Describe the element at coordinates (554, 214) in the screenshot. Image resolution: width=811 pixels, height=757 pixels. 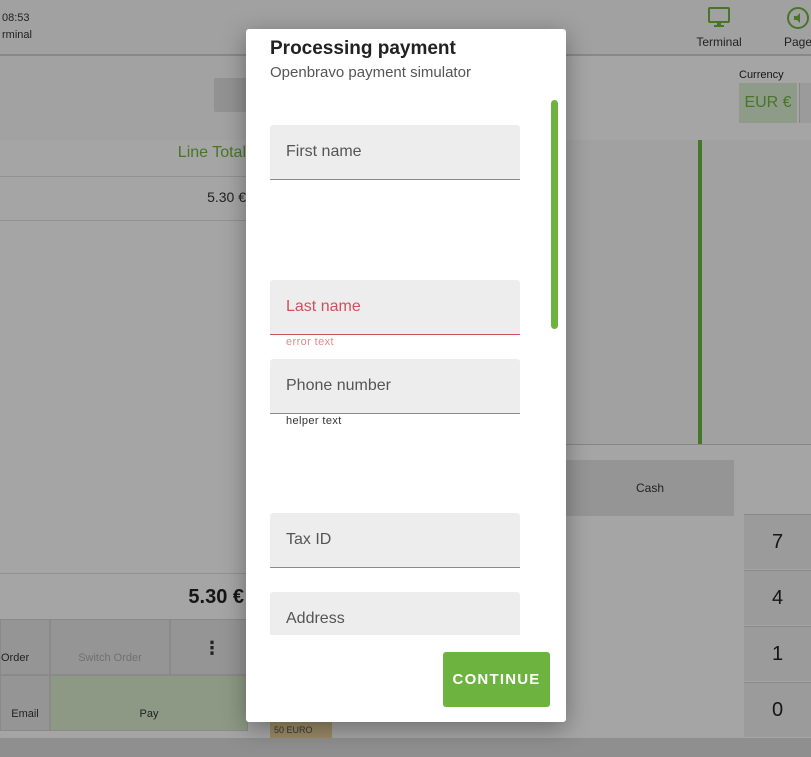
I see `form-scrollbar` at that location.